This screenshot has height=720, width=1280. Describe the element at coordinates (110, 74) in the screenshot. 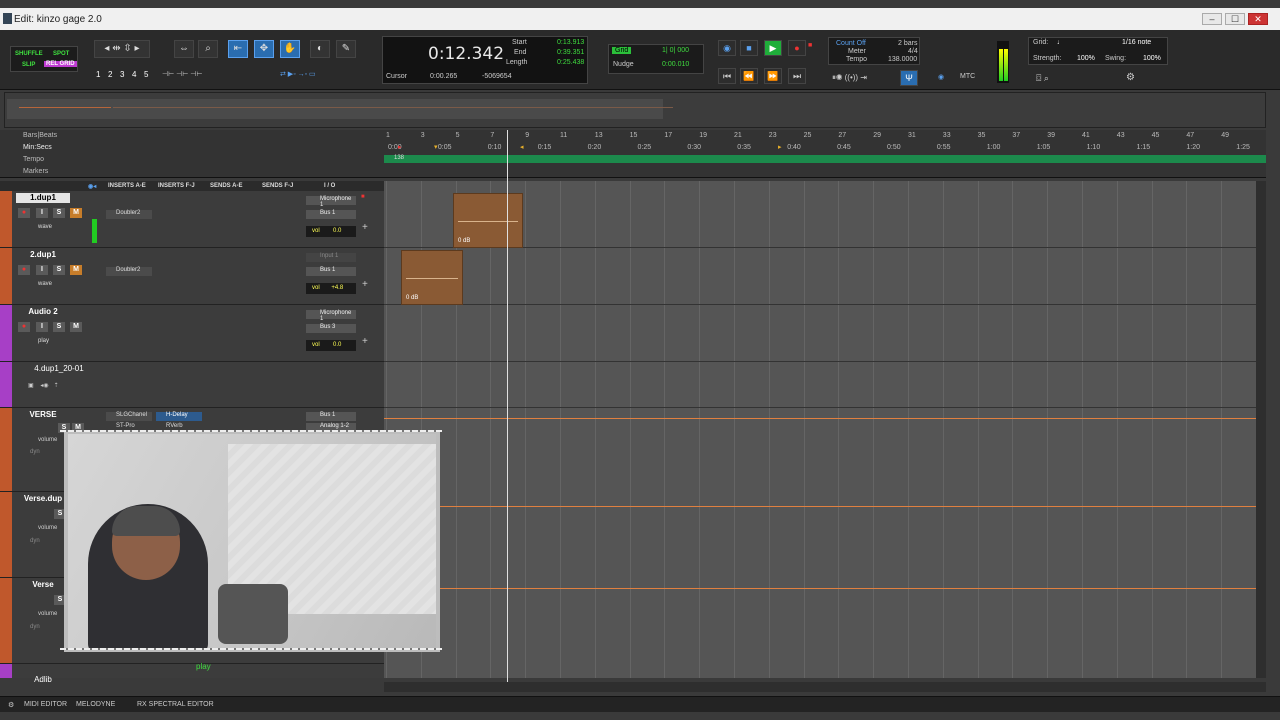

I see `zoom-preset-2: 2` at that location.